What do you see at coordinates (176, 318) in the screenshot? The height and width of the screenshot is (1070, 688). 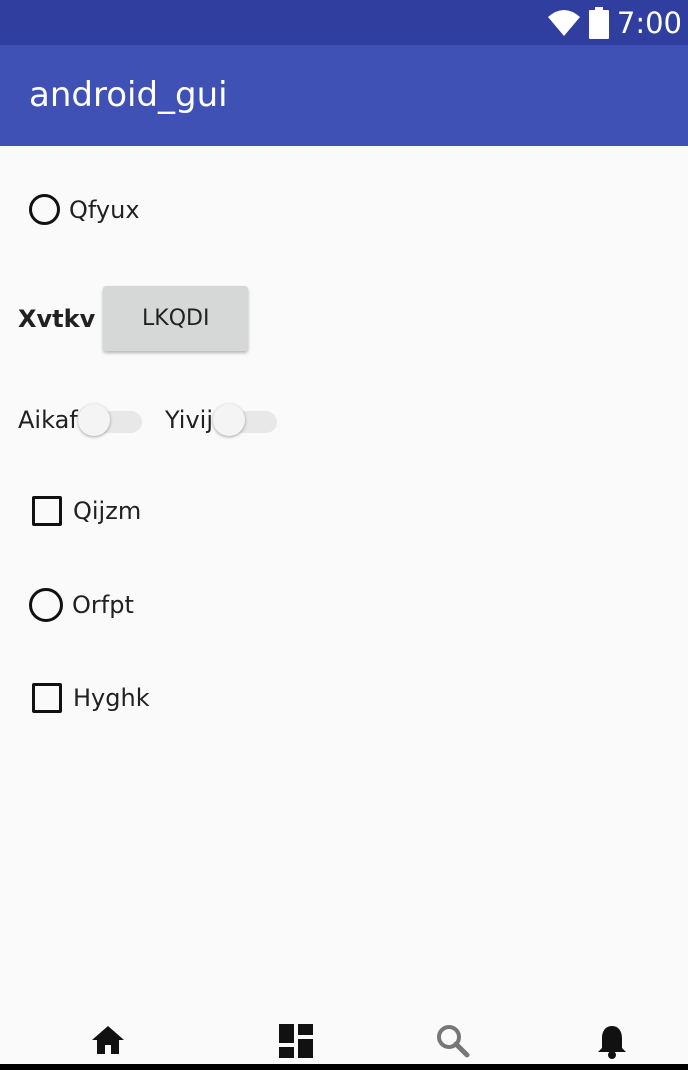 I see `lkqdi-button: LKQDI` at bounding box center [176, 318].